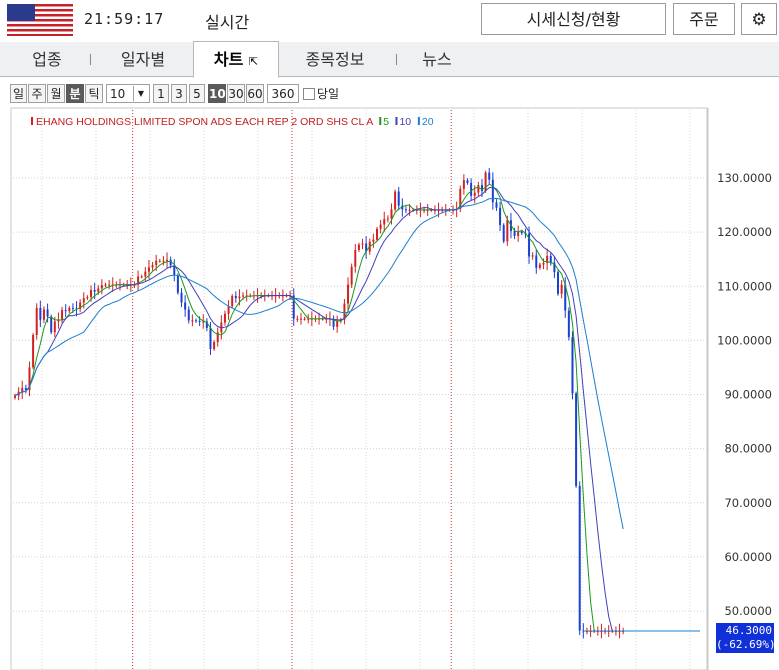 The width and height of the screenshot is (779, 670). Describe the element at coordinates (396, 59) in the screenshot. I see `tab-divider` at that location.